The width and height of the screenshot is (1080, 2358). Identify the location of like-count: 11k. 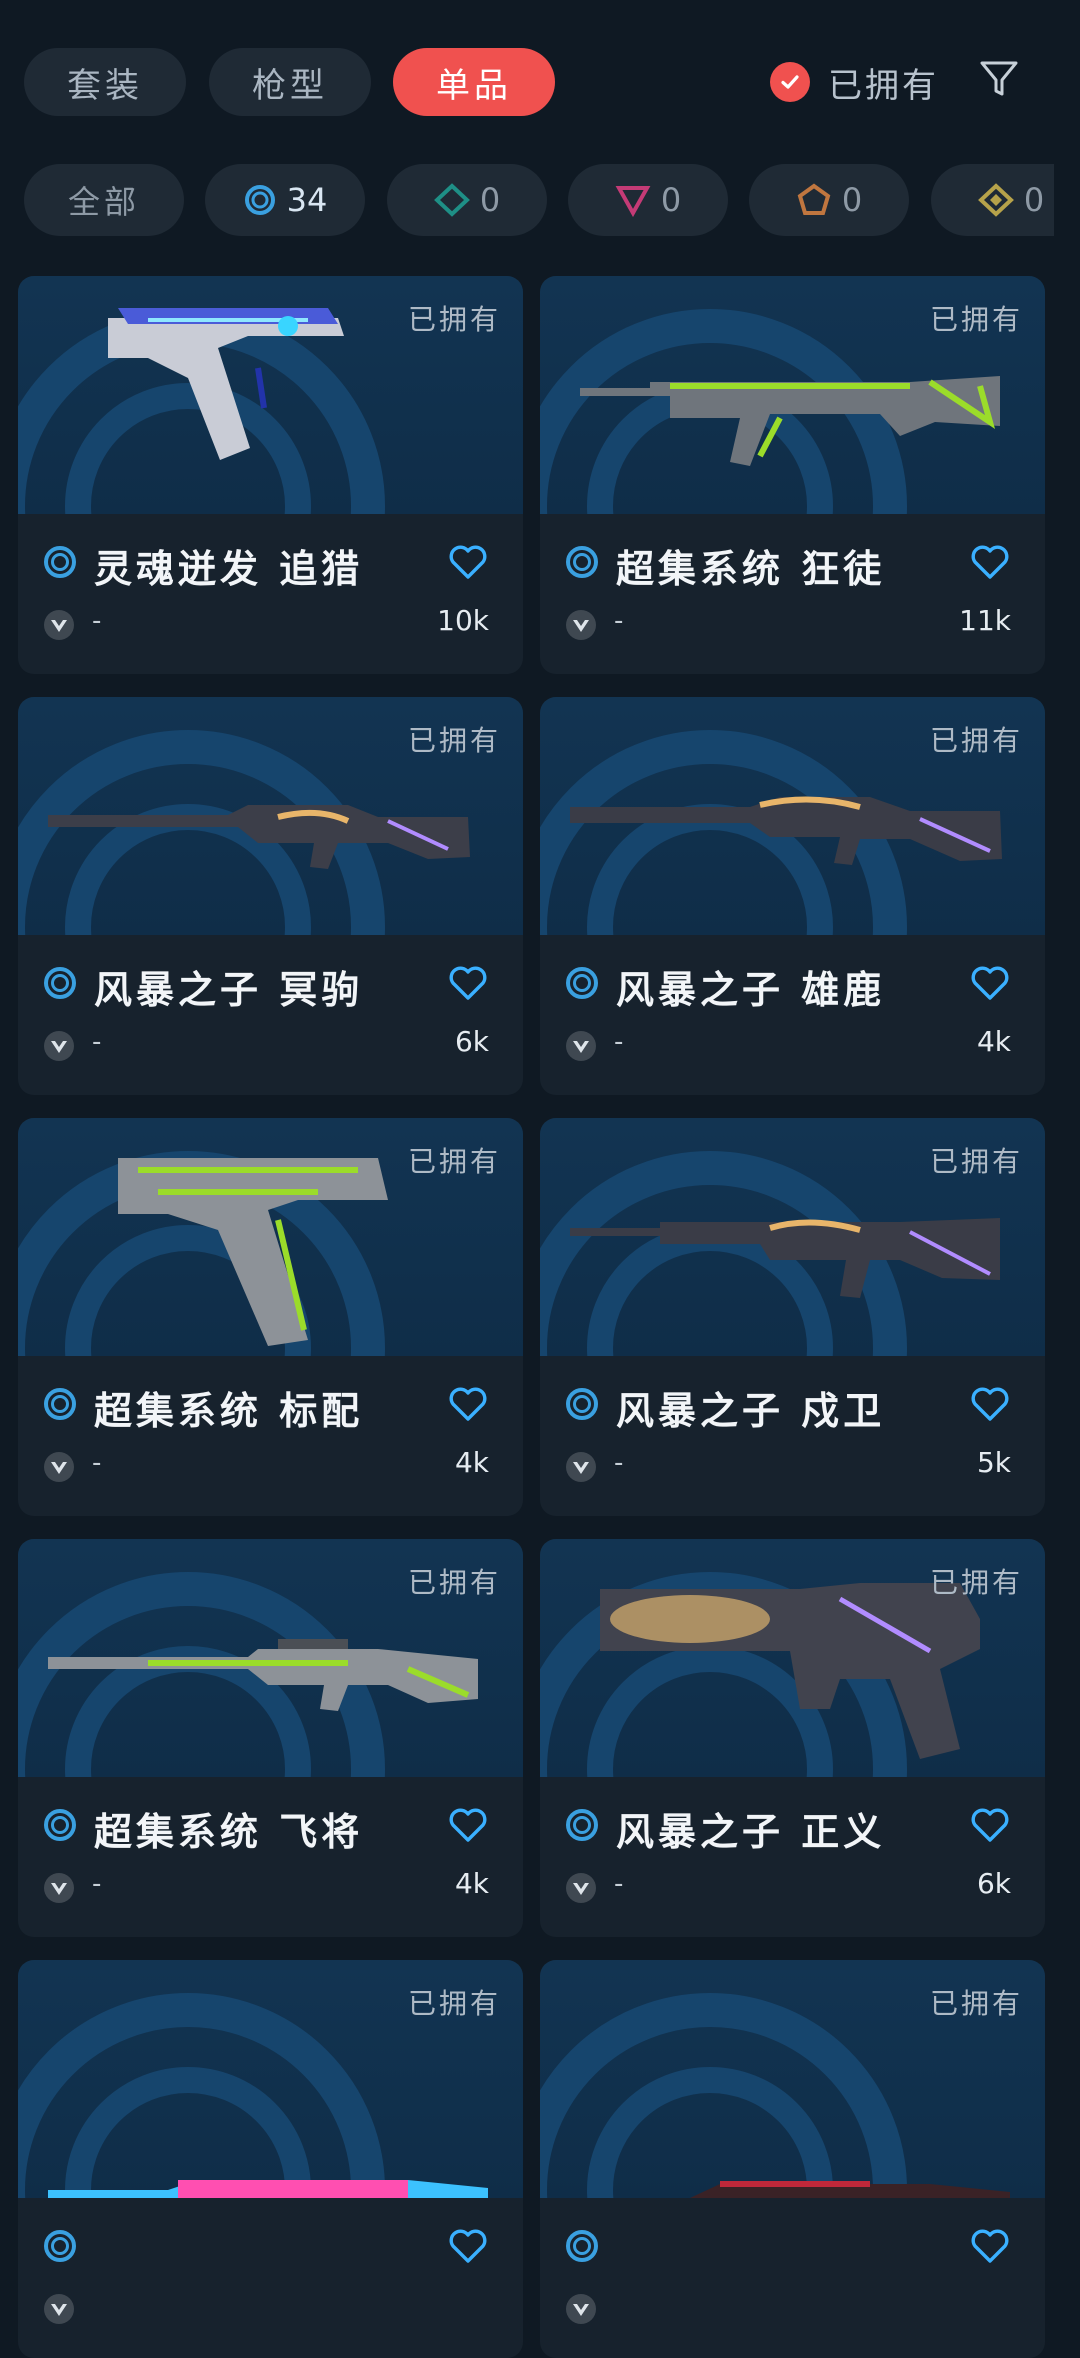
(985, 620).